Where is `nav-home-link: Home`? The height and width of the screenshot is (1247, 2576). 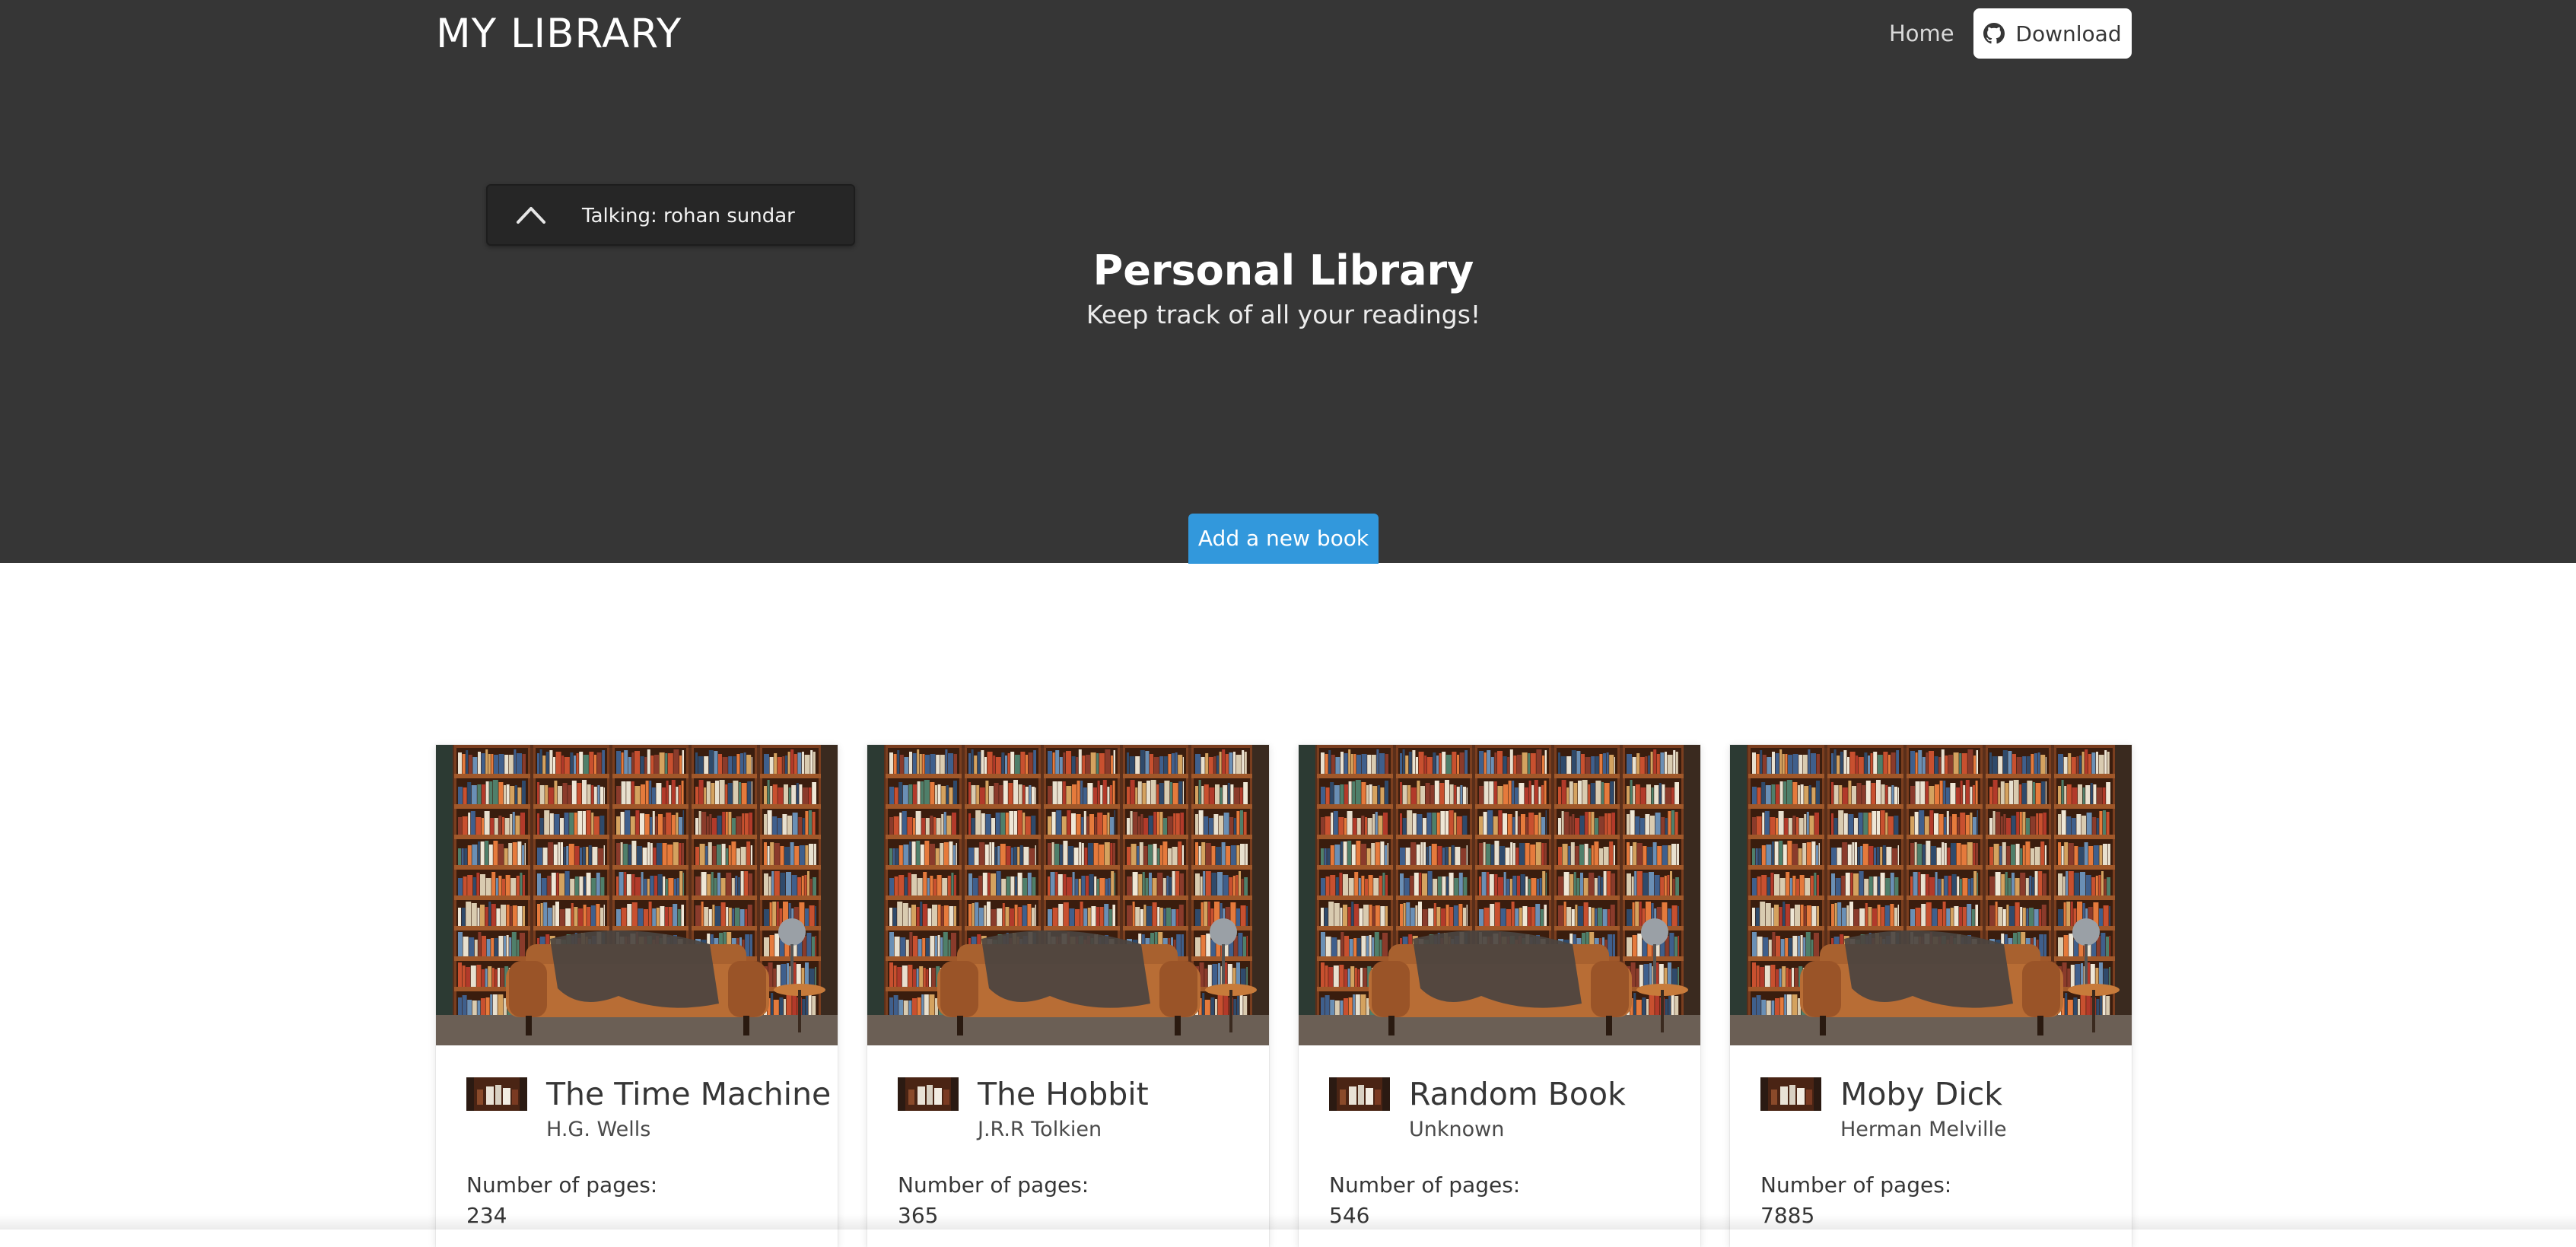 nav-home-link: Home is located at coordinates (1921, 33).